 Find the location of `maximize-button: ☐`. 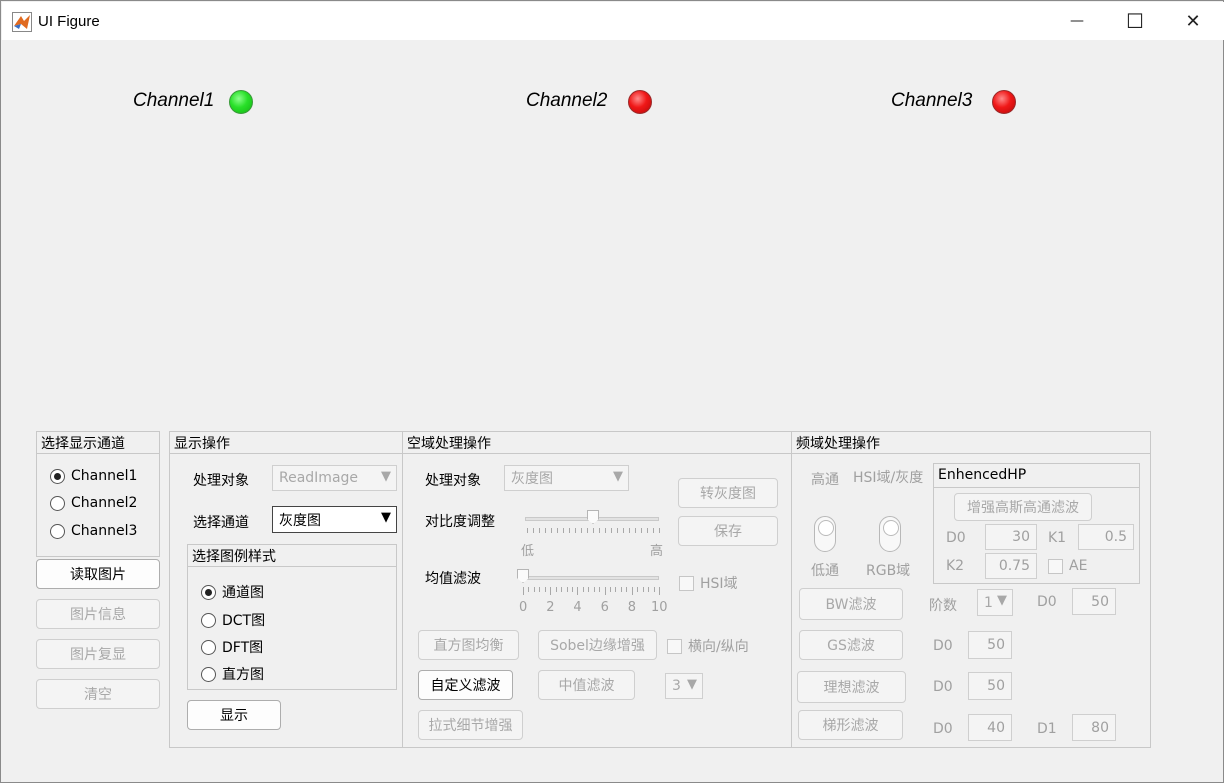

maximize-button: ☐ is located at coordinates (1135, 21).